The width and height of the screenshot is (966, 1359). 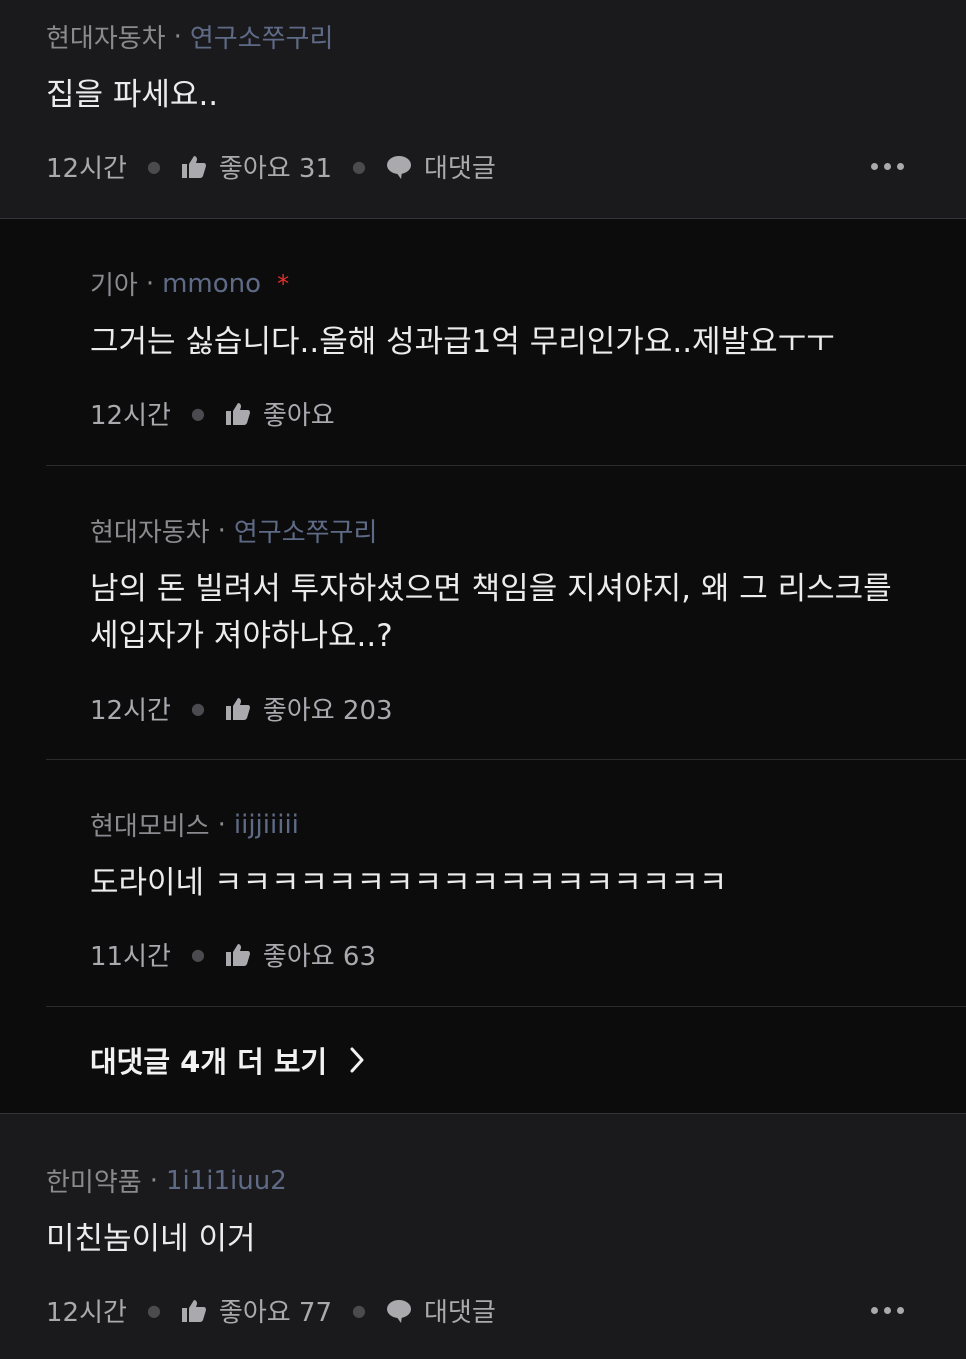 I want to click on like-button: 좋아요, so click(x=280, y=413).